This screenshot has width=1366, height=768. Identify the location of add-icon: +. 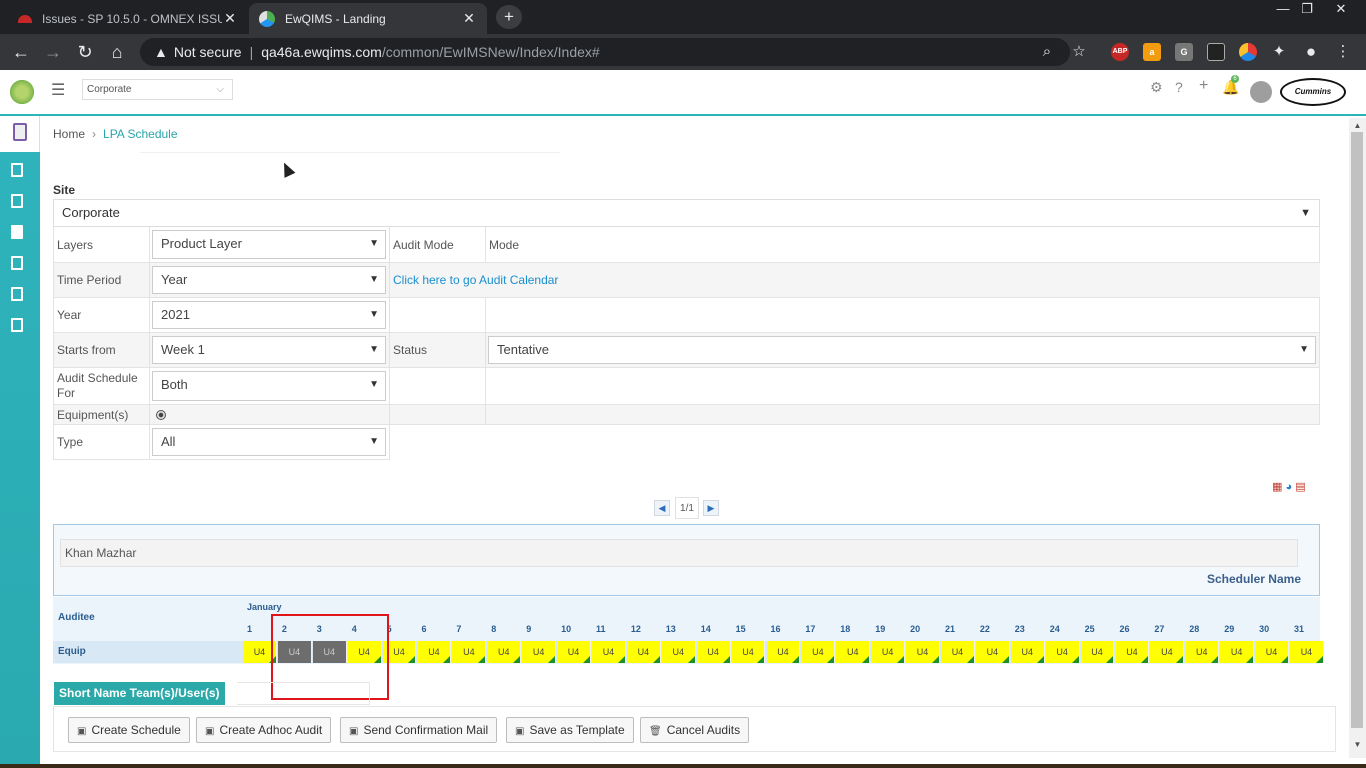
(1203, 86).